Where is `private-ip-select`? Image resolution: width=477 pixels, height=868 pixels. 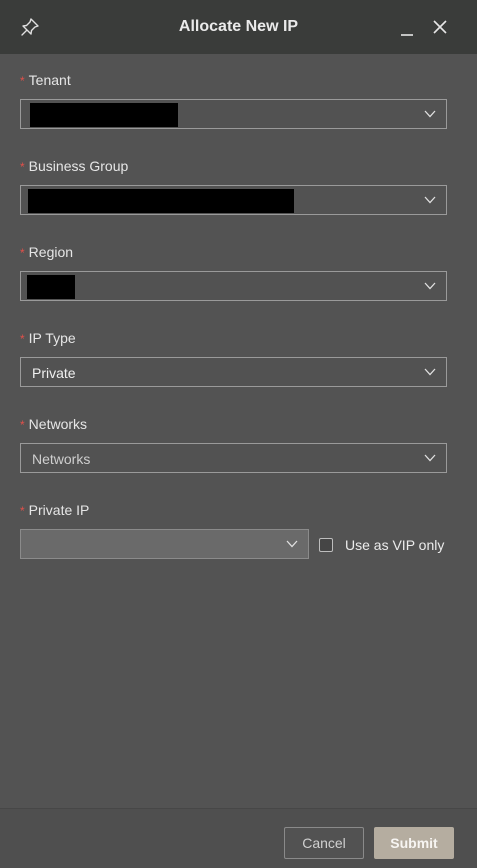 private-ip-select is located at coordinates (164, 544).